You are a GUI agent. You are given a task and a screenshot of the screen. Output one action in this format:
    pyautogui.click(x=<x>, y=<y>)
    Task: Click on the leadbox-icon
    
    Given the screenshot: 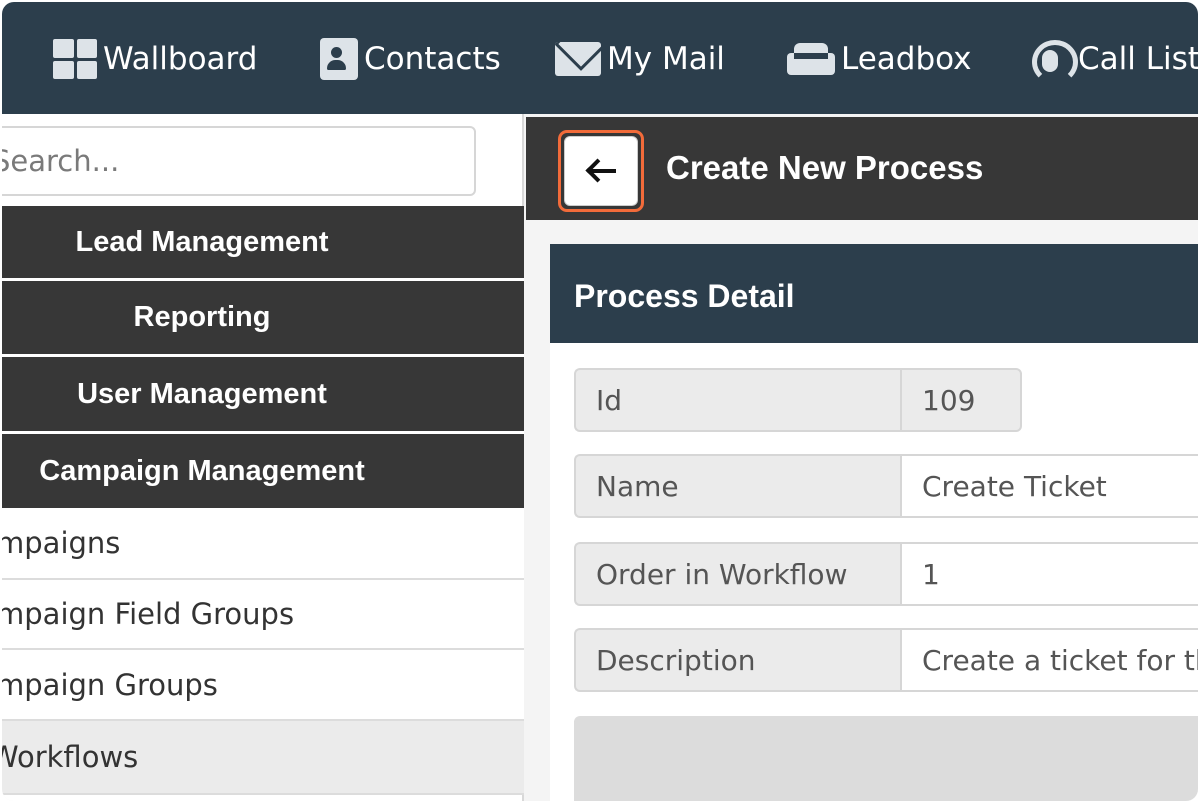 What is the action you would take?
    pyautogui.click(x=811, y=59)
    